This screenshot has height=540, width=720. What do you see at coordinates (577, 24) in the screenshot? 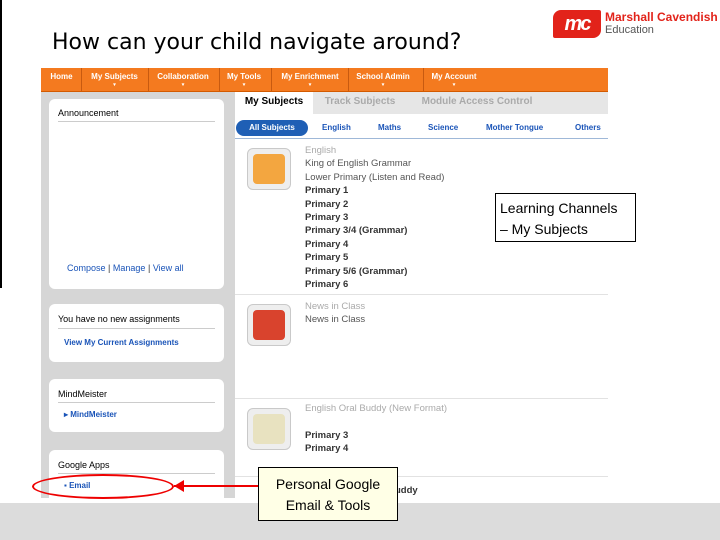
I see `logo-mark: mc` at bounding box center [577, 24].